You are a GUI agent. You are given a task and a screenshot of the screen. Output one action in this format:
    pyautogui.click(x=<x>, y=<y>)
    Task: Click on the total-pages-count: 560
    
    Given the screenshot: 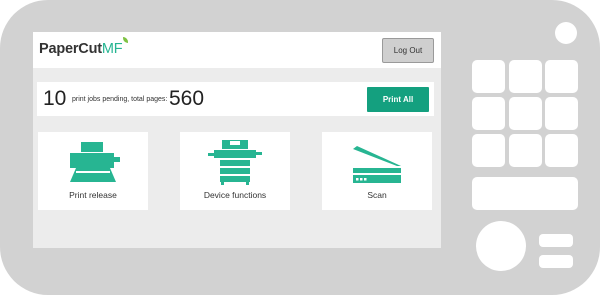 What is the action you would take?
    pyautogui.click(x=187, y=98)
    